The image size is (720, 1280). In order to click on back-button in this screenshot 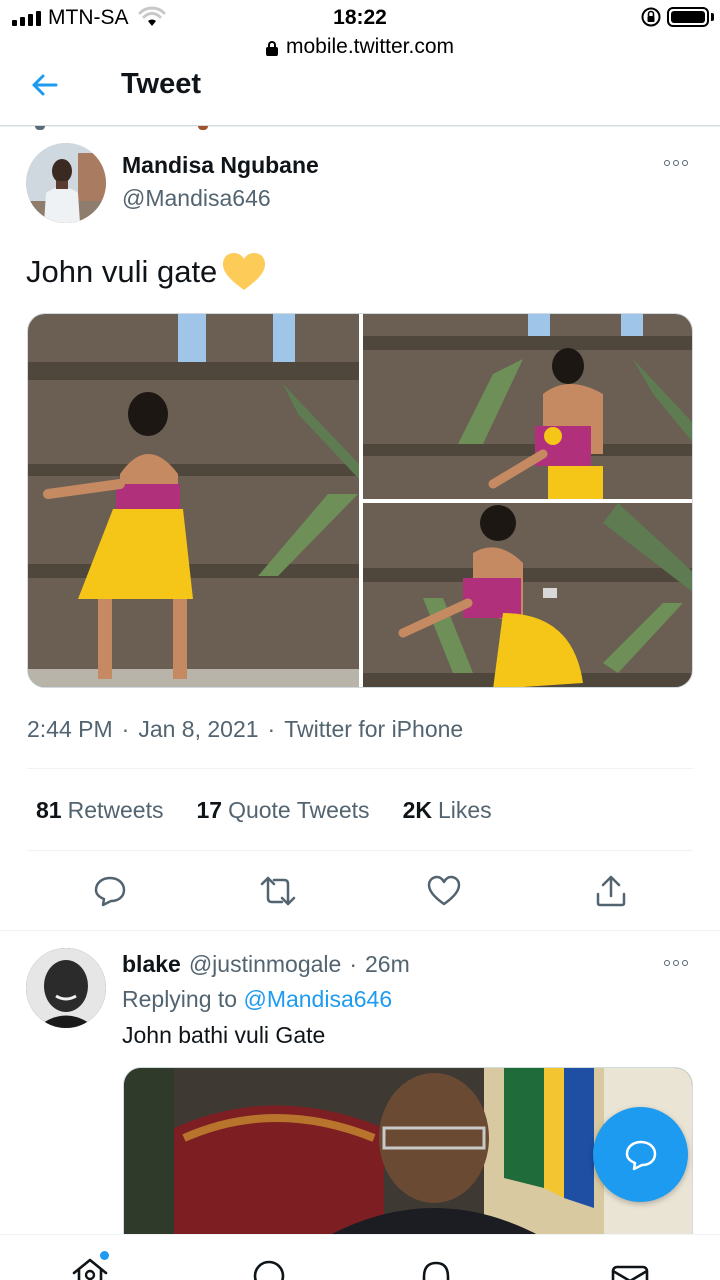, I will do `click(50, 85)`.